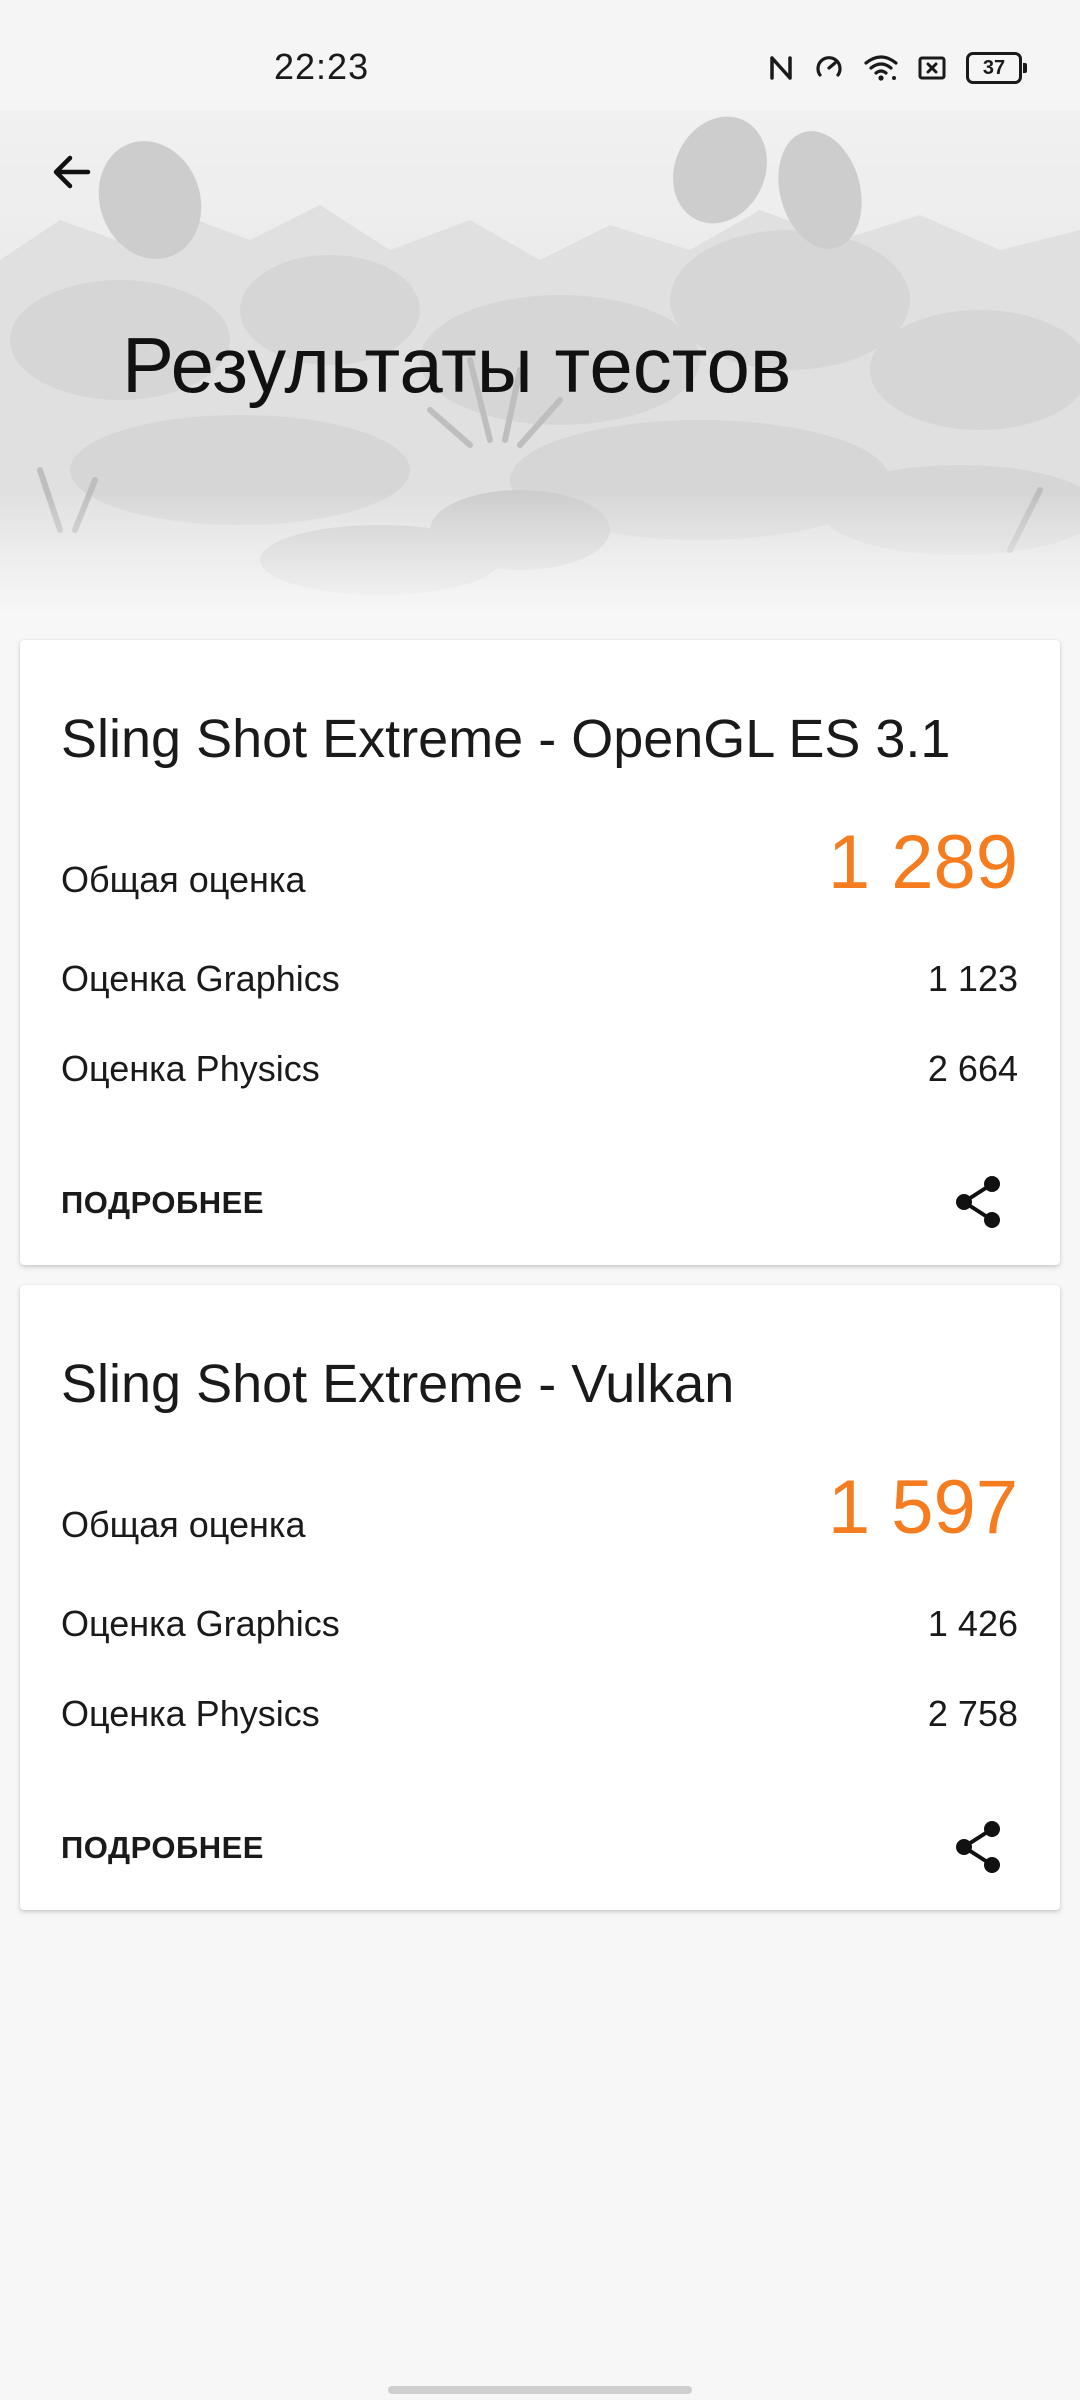  I want to click on total-score-row: Общая оценка 1 289, so click(539, 863).